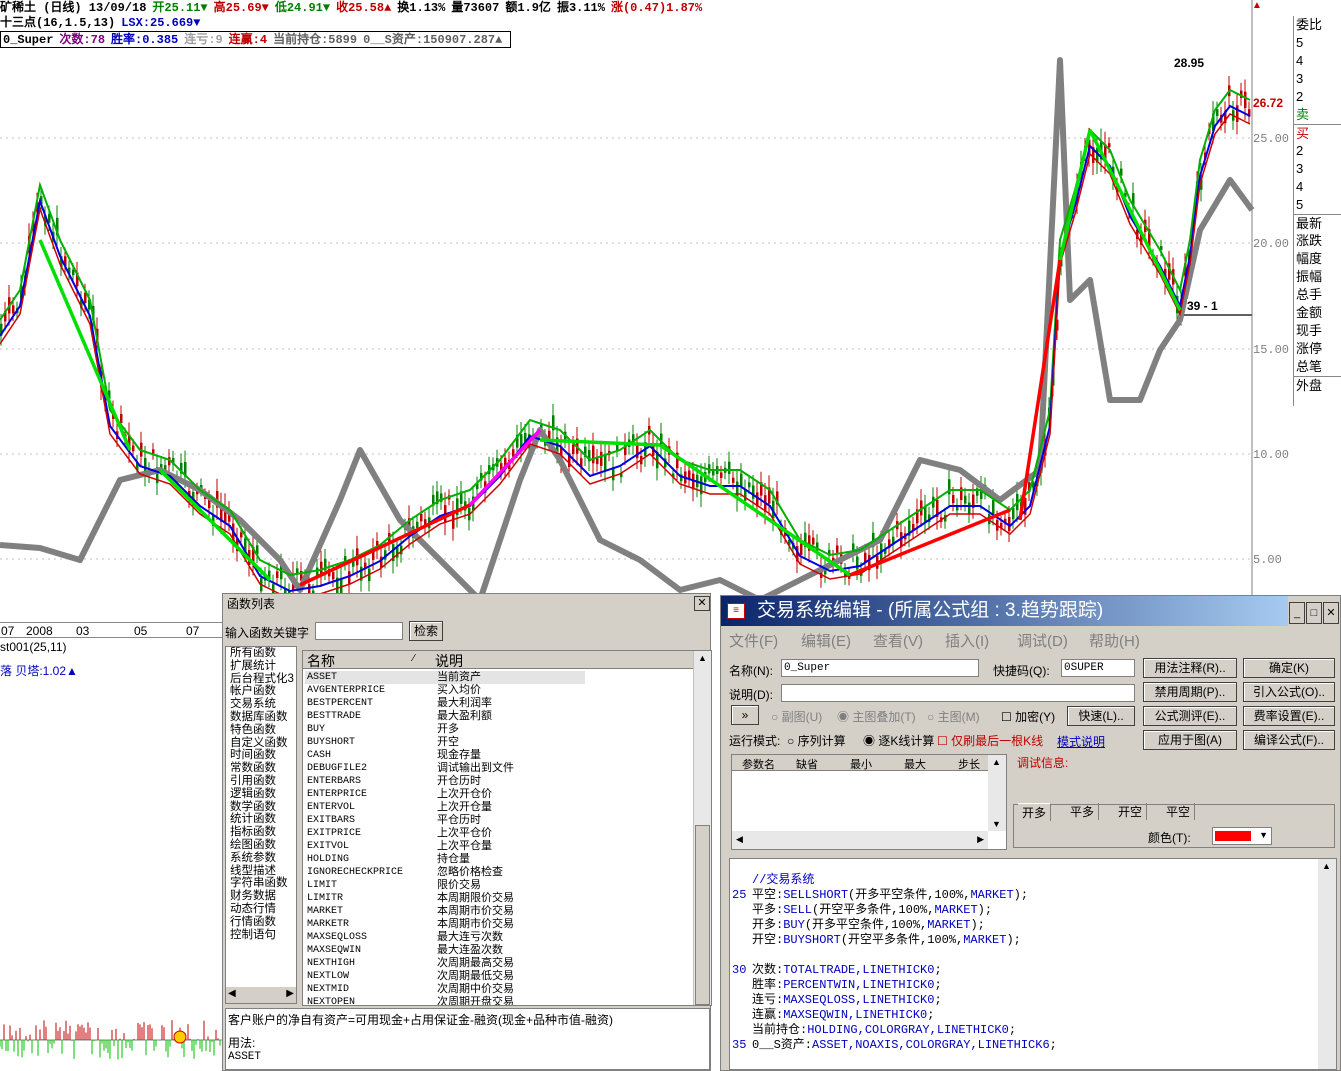 The image size is (1341, 1071). What do you see at coordinates (880, 668) in the screenshot?
I see `name-input: 0_Super` at bounding box center [880, 668].